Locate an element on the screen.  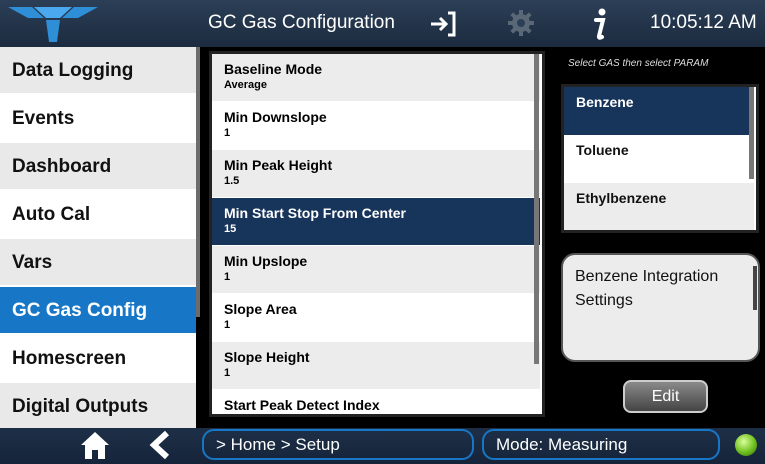
edit-button: Edit is located at coordinates (665, 396).